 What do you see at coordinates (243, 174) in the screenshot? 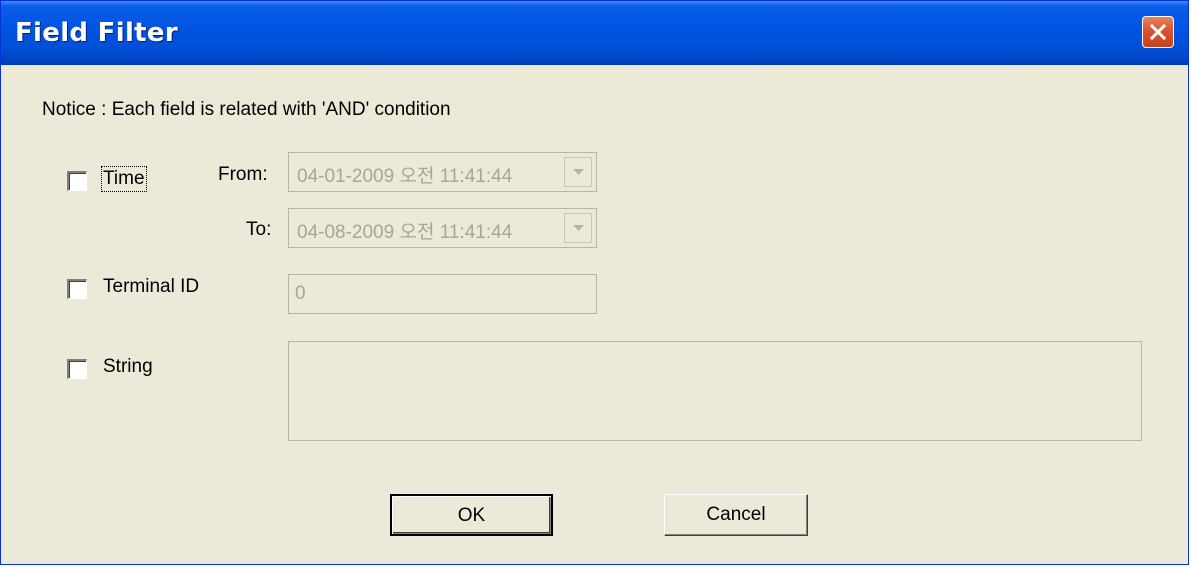
I see `from-label: From:` at bounding box center [243, 174].